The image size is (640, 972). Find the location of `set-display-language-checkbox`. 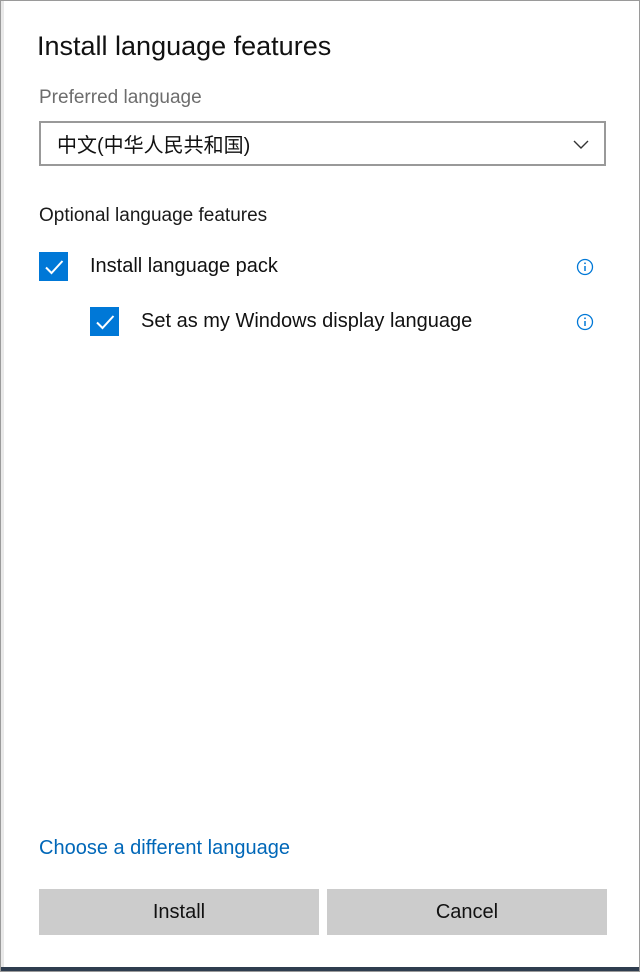

set-display-language-checkbox is located at coordinates (104, 321).